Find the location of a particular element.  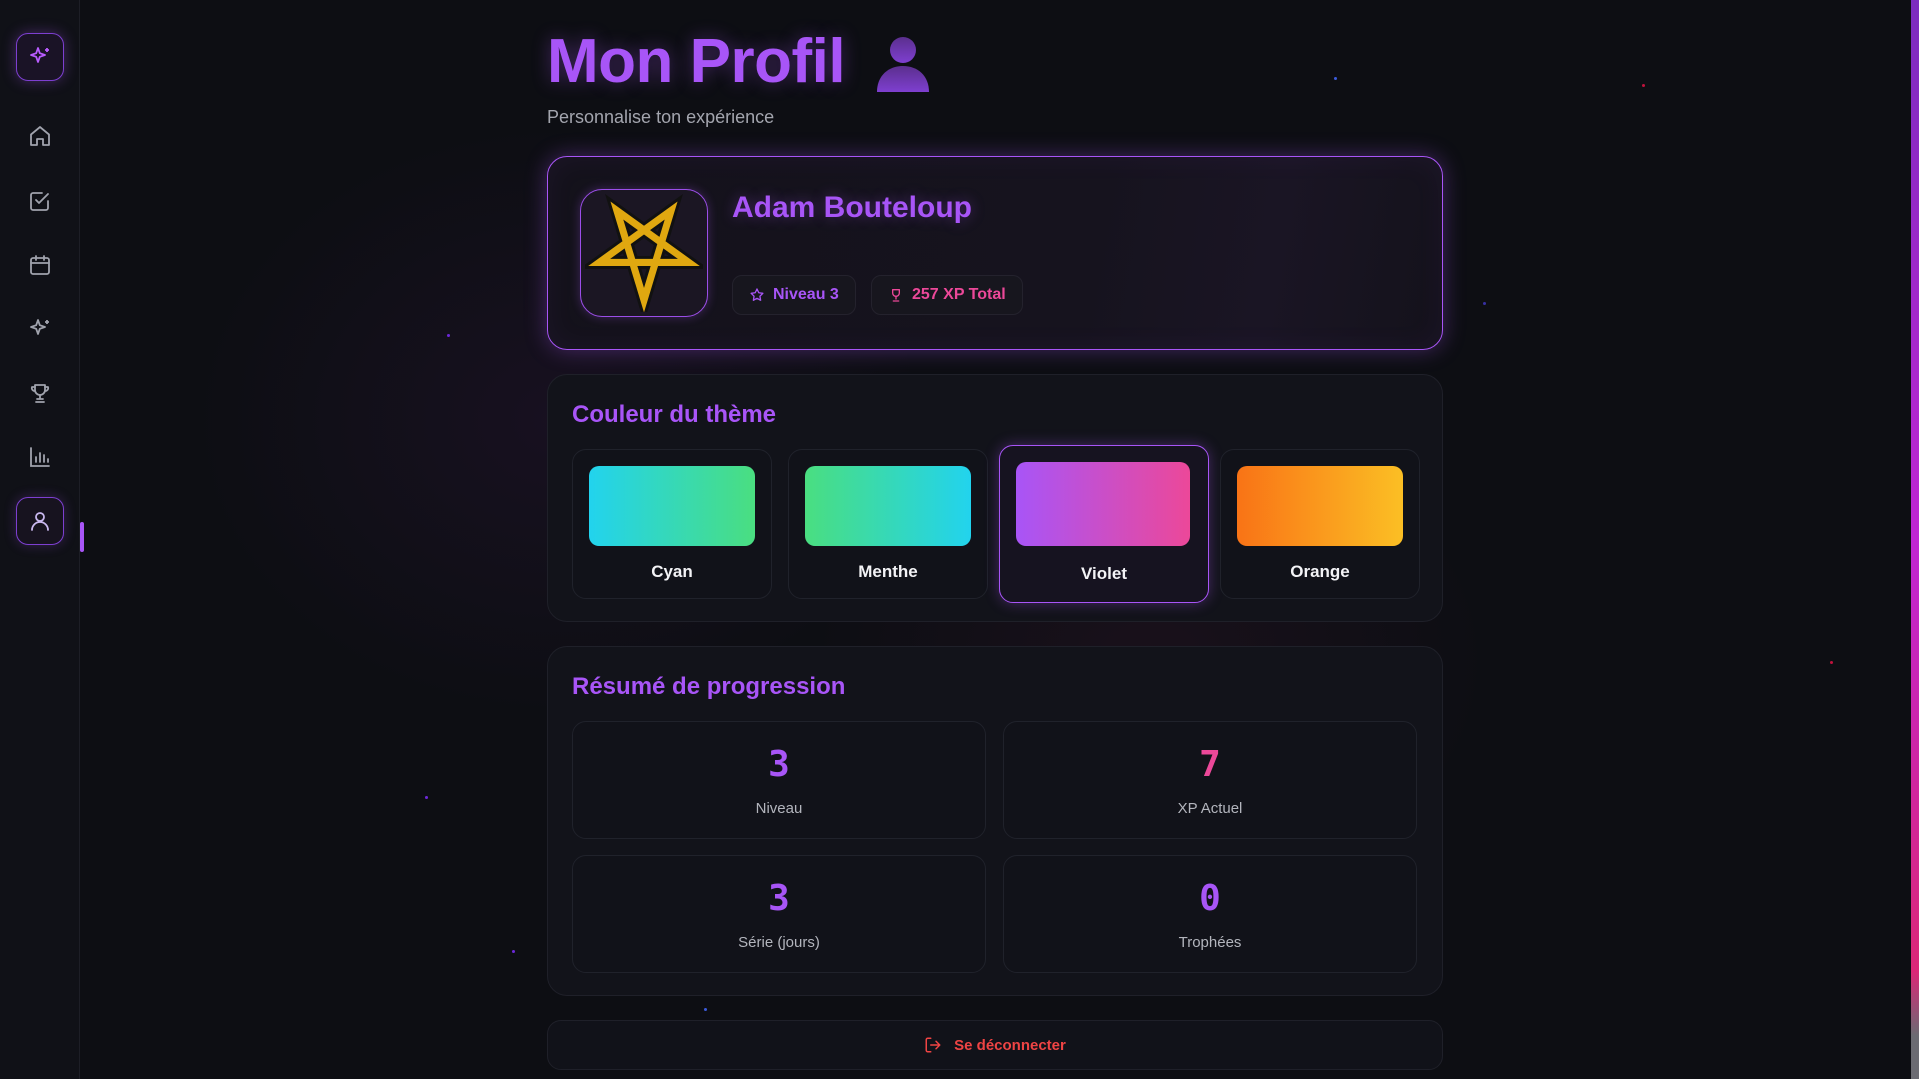

user-silhouette-icon is located at coordinates (903, 64).